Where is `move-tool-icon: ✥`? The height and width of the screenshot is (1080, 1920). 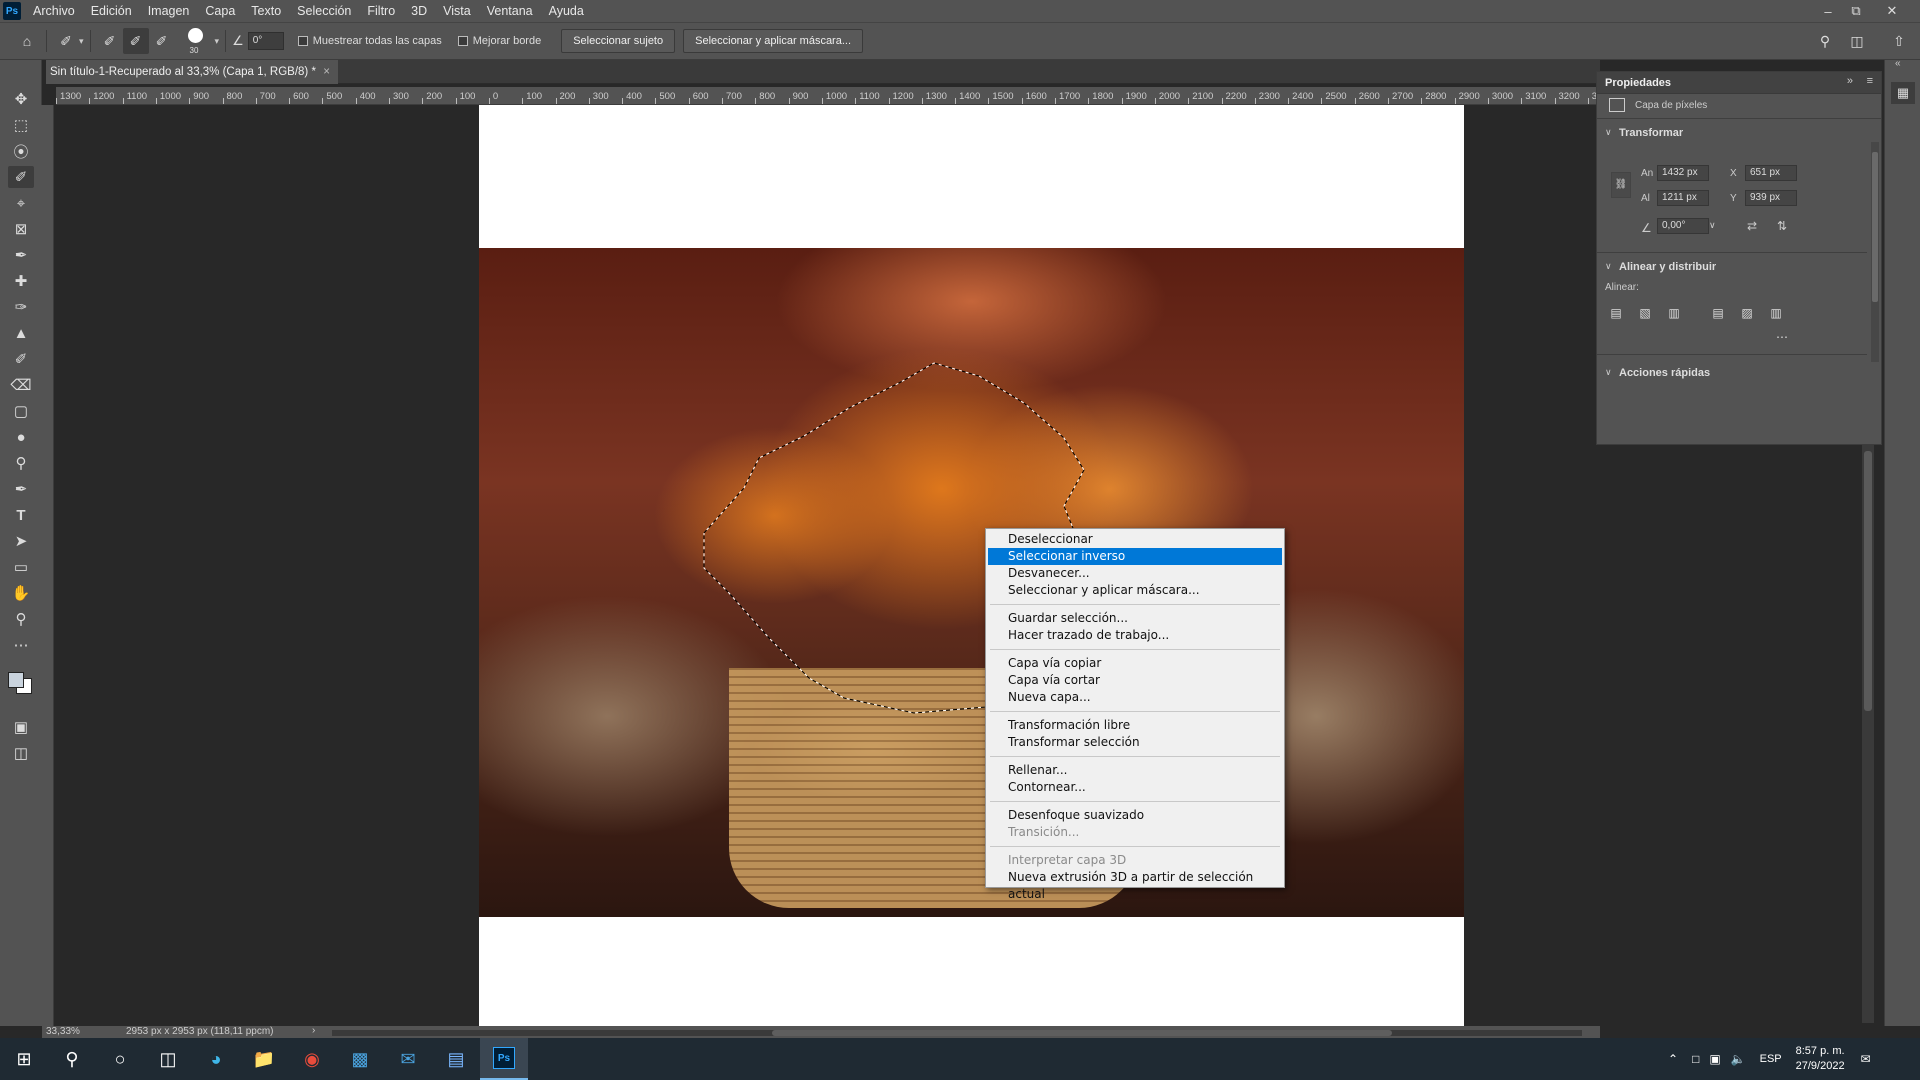
move-tool-icon: ✥ is located at coordinates (21, 99).